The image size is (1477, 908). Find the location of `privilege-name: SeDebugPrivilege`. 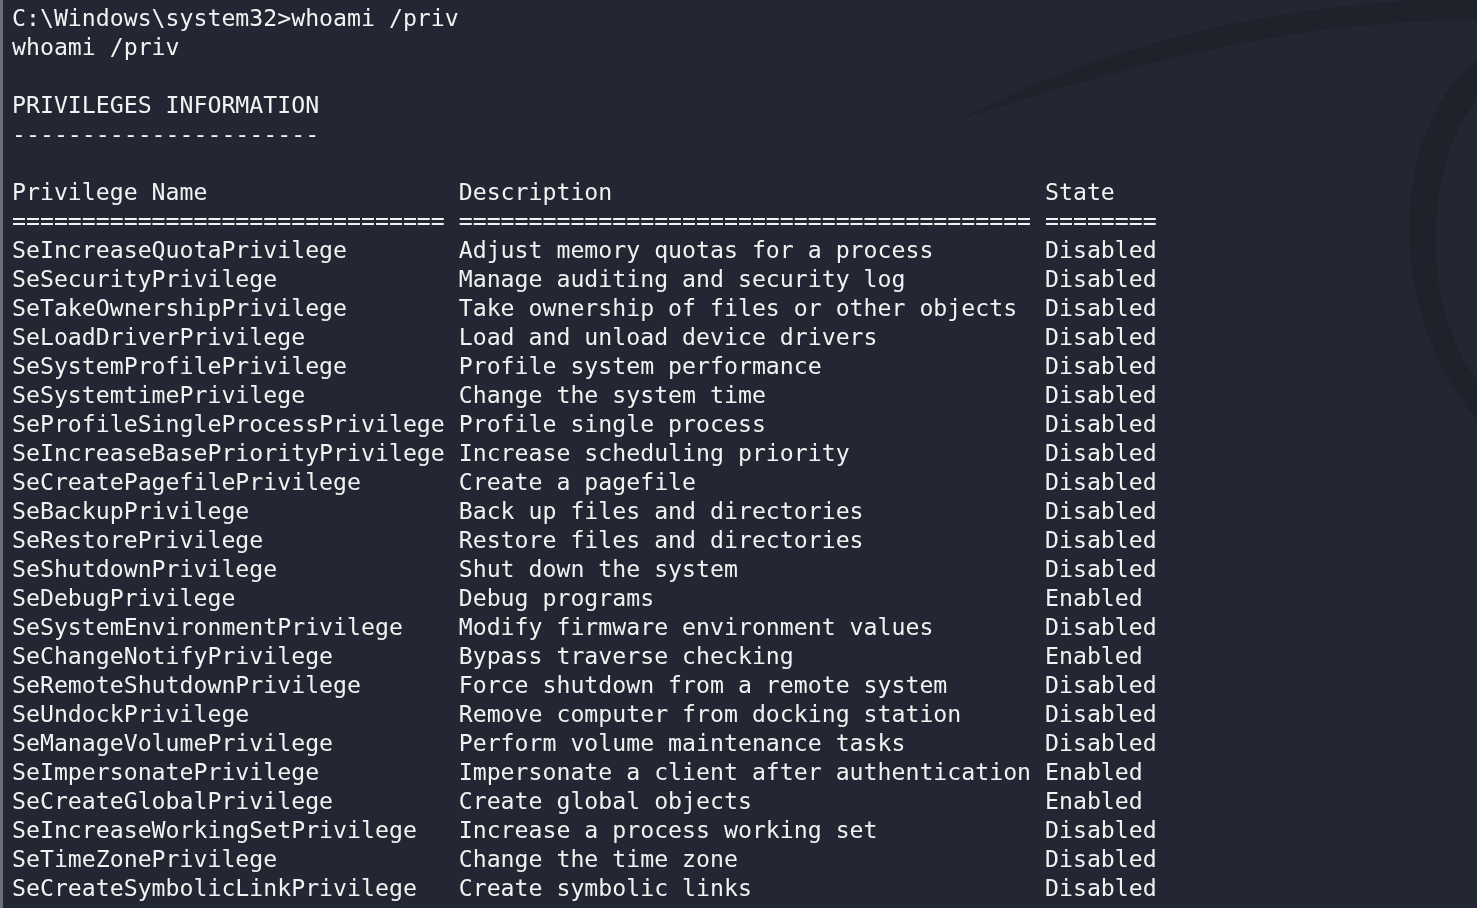

privilege-name: SeDebugPrivilege is located at coordinates (124, 597).